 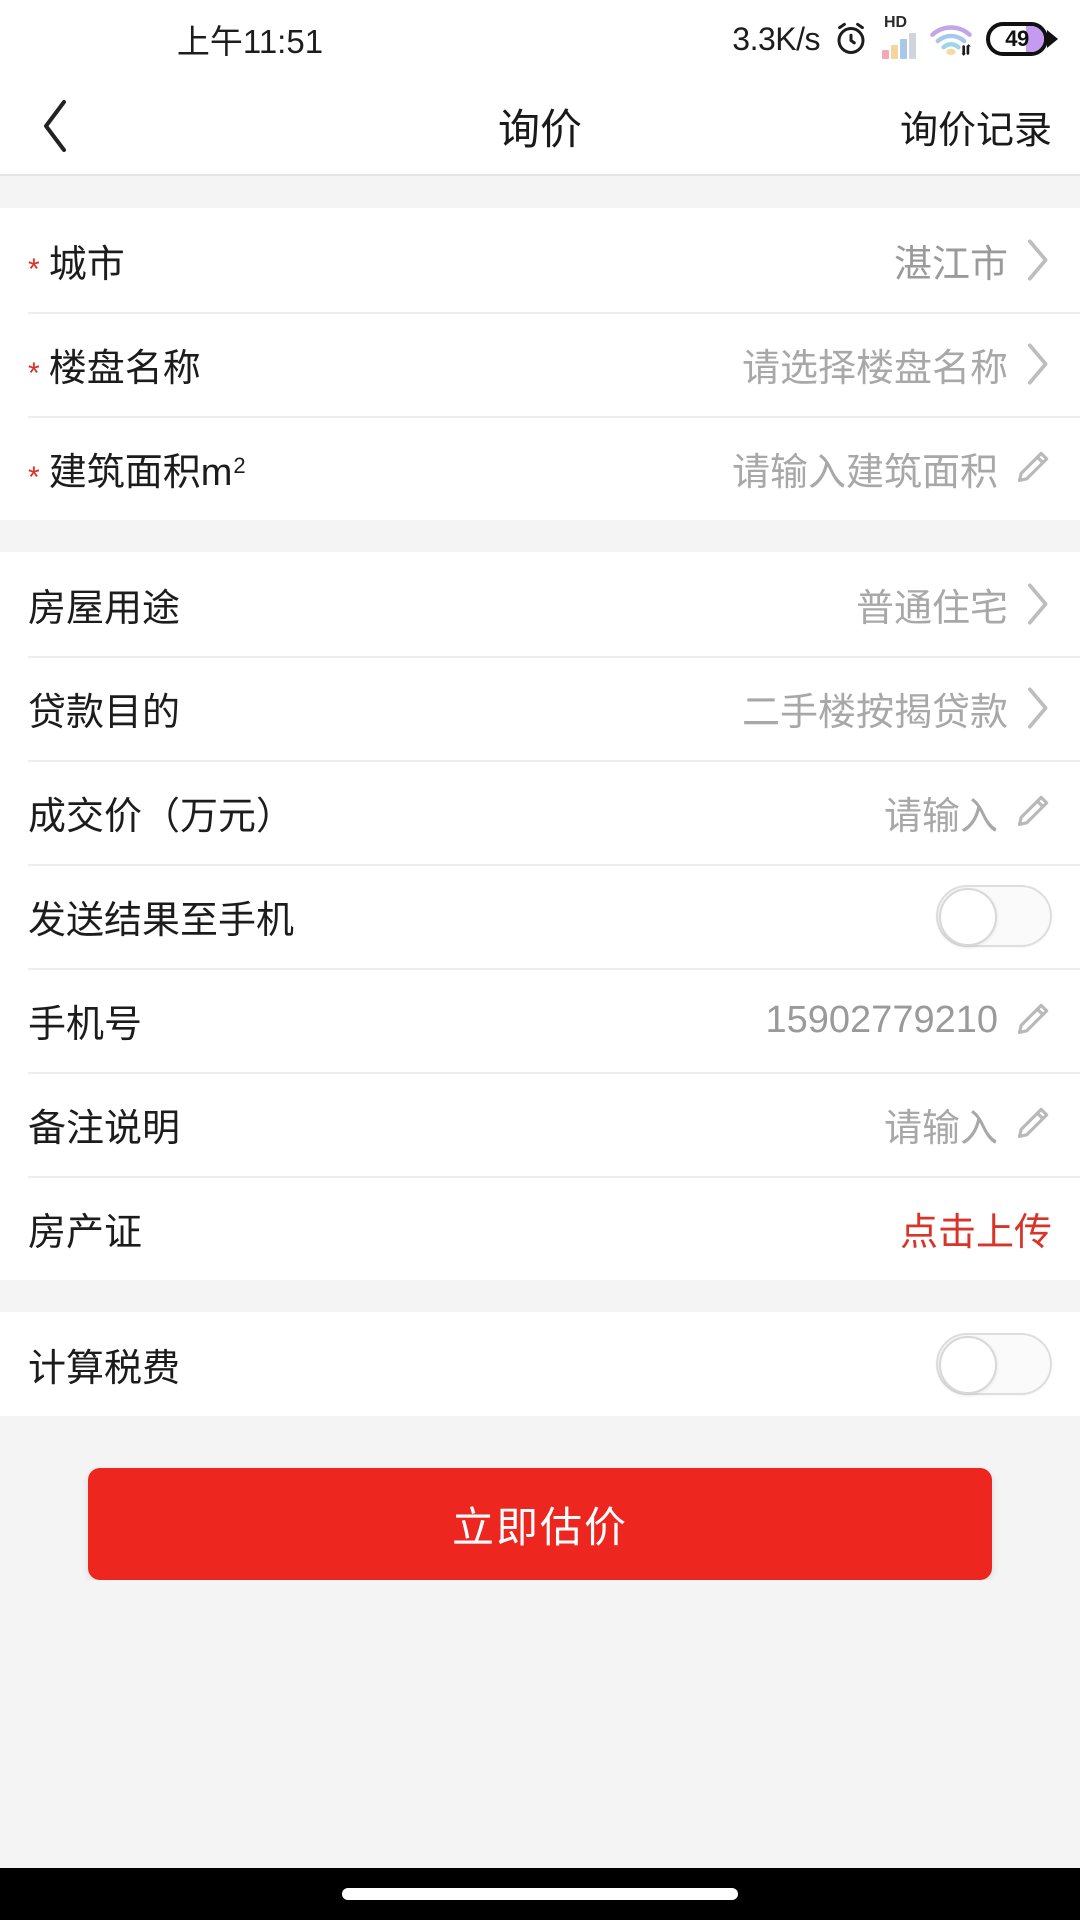 What do you see at coordinates (104, 1128) in the screenshot?
I see `row-label-text: 备注说明` at bounding box center [104, 1128].